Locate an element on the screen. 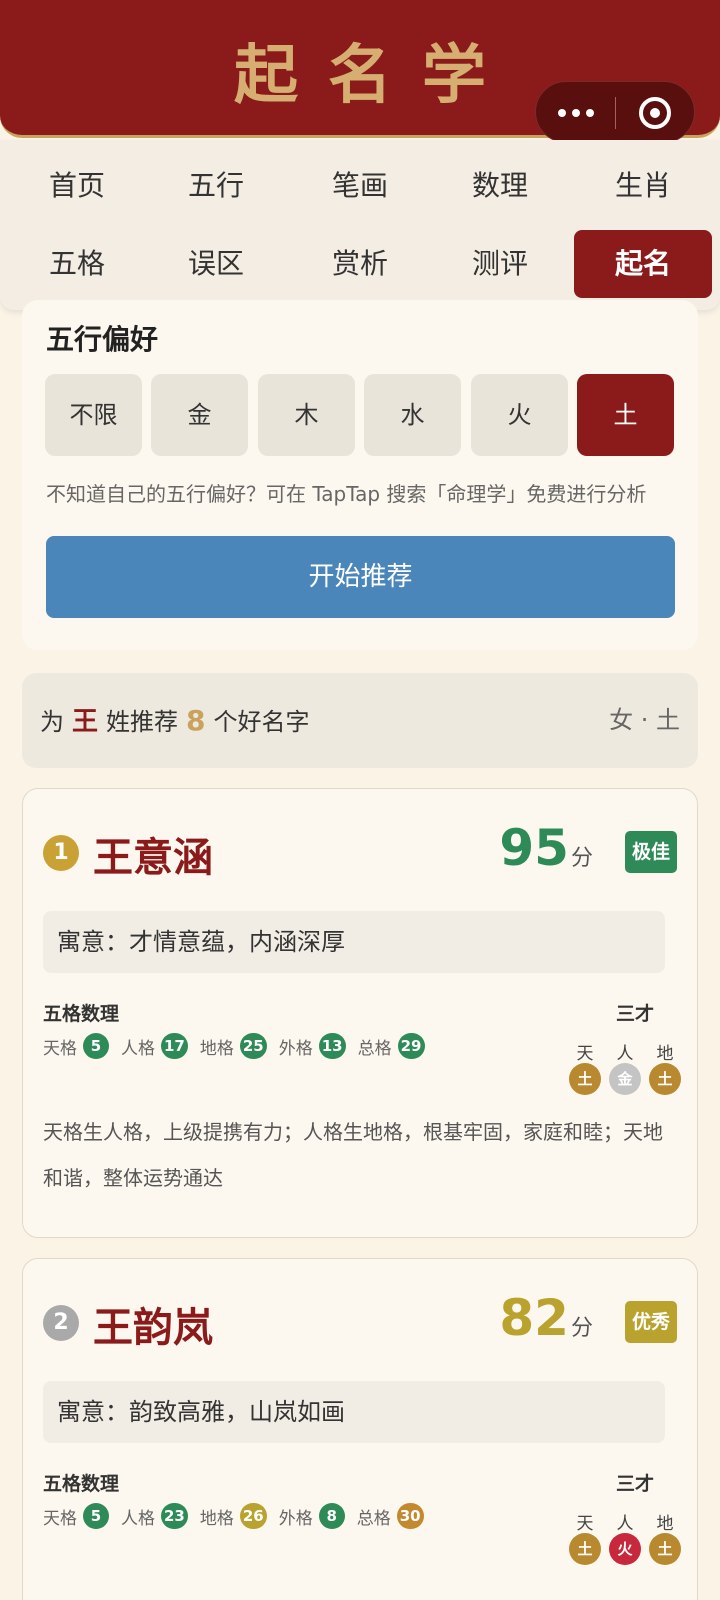  wuxing-option-fire: 火 is located at coordinates (519, 415).